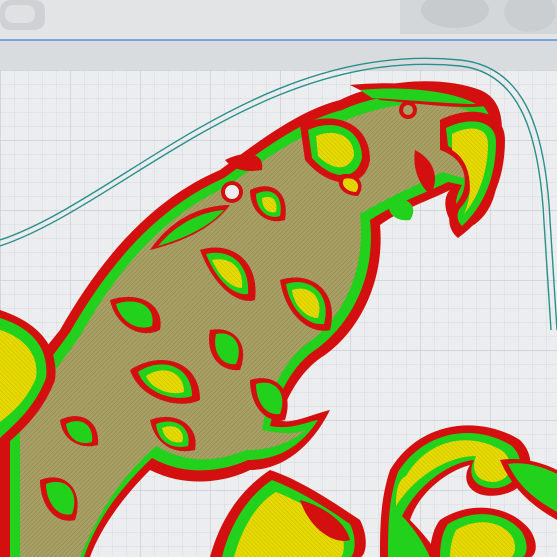 The width and height of the screenshot is (557, 557). Describe the element at coordinates (232, 192) in the screenshot. I see `eye-hole` at that location.